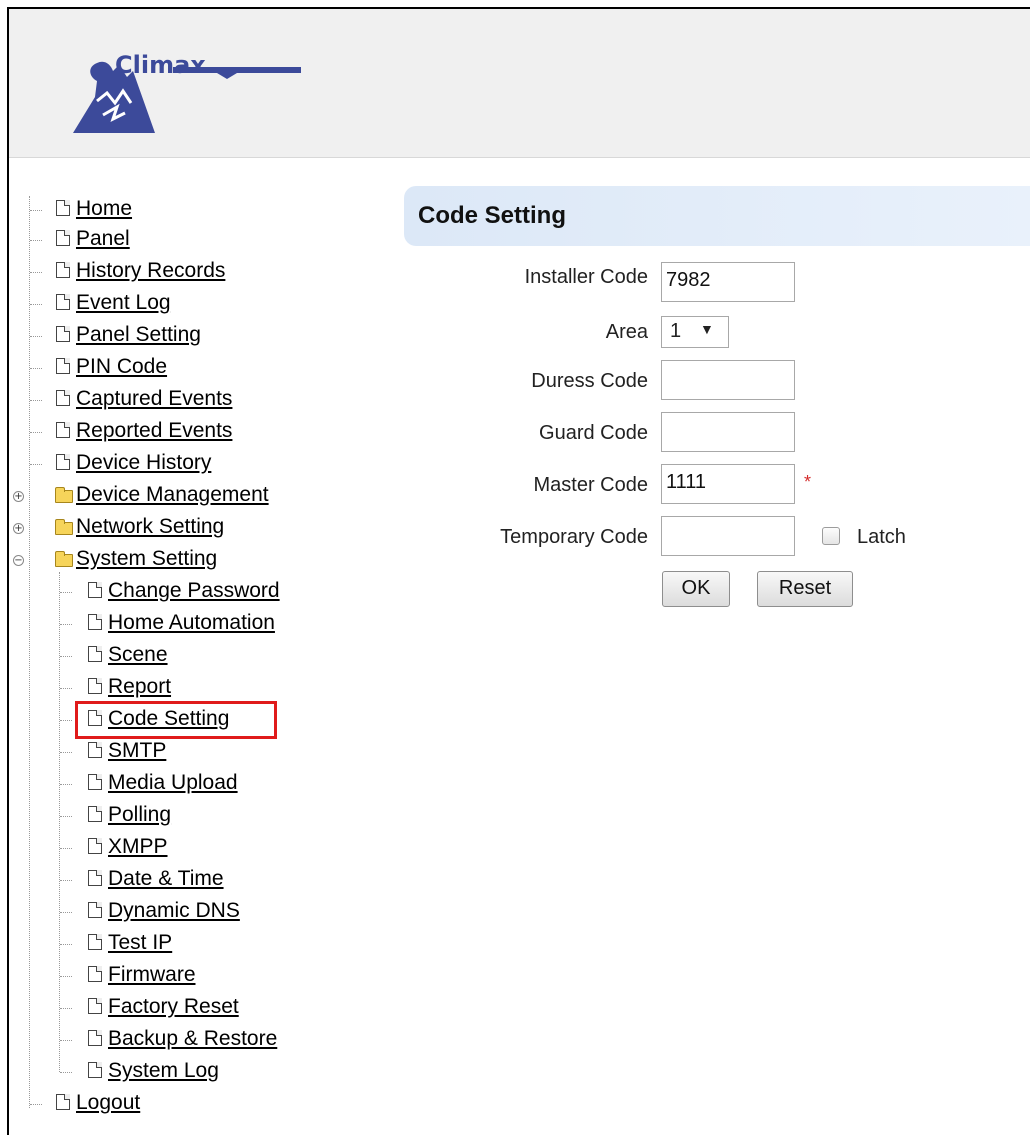 This screenshot has height=1135, width=1030. What do you see at coordinates (154, 431) in the screenshot?
I see `nav-reported-events-label: Reported Events` at bounding box center [154, 431].